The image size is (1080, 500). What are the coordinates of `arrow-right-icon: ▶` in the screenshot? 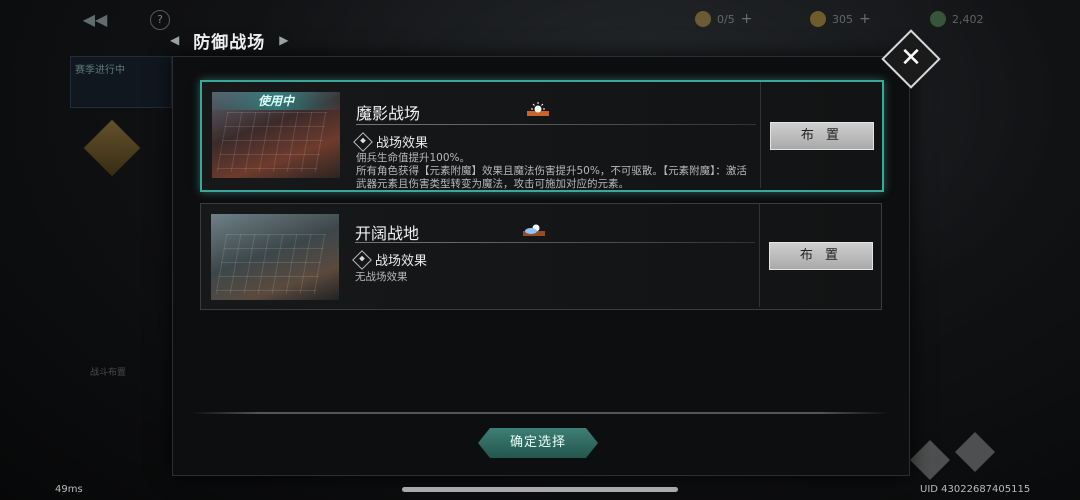 It's located at (284, 40).